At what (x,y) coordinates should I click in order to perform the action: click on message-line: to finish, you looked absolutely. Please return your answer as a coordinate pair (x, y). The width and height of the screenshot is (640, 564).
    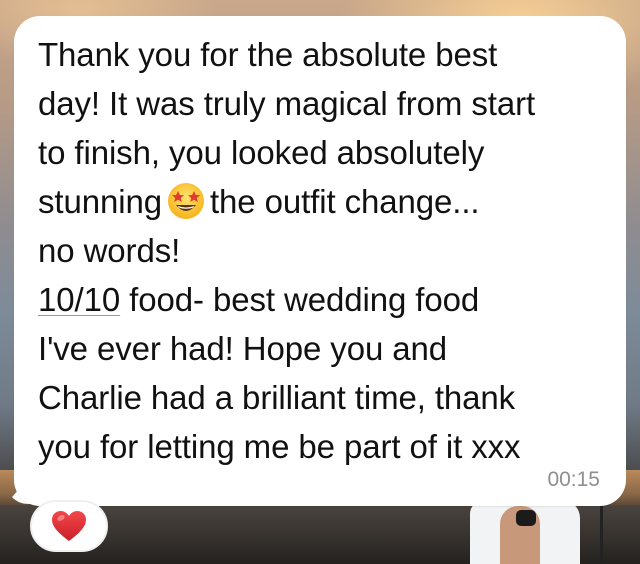
    Looking at the image, I should click on (261, 152).